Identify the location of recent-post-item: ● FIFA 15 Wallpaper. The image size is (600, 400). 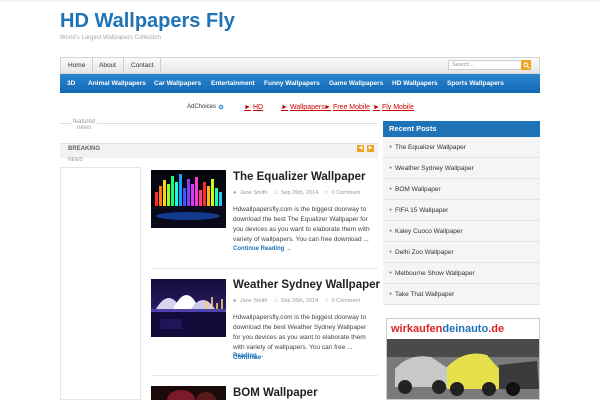
(461, 210).